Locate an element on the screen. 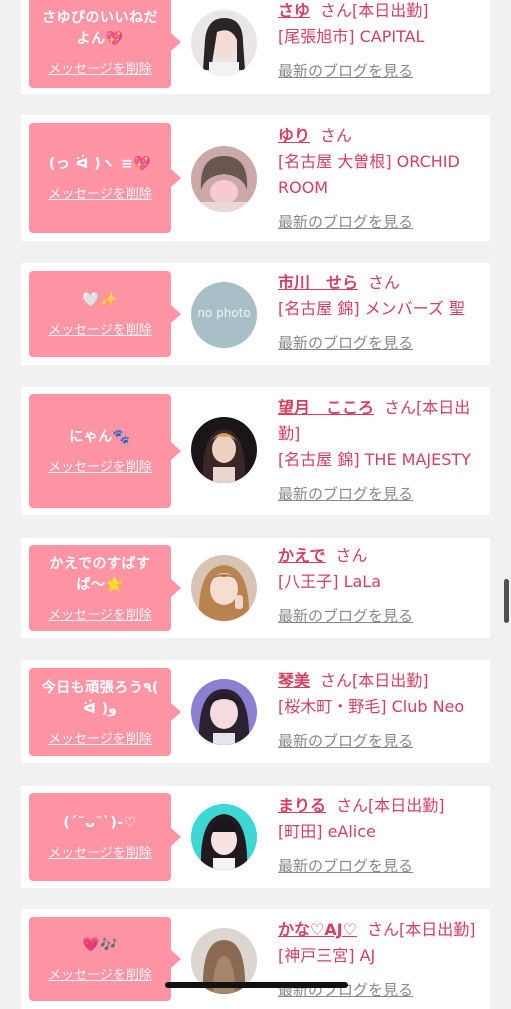 The image size is (511, 1009). message-text: さゆぴのいいねだよん💖 is located at coordinates (100, 28).